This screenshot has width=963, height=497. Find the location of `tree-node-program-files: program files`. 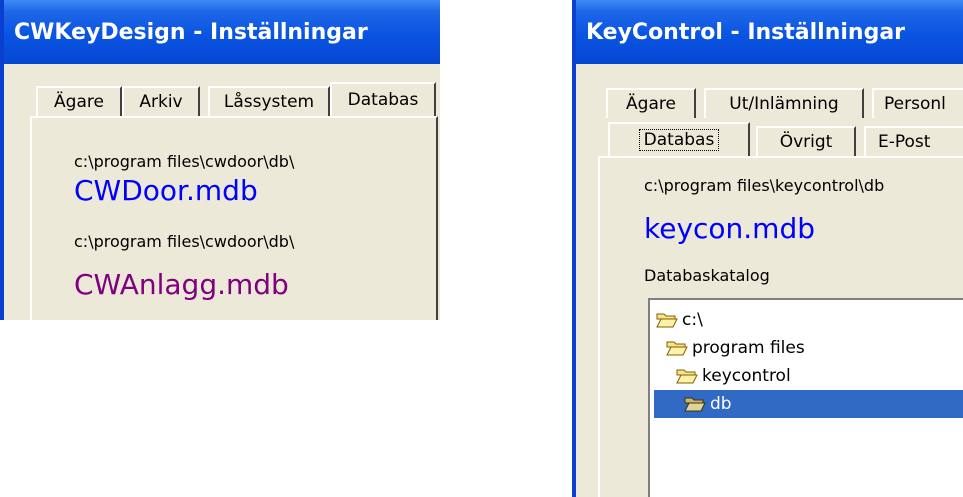

tree-node-program-files: program files is located at coordinates (735, 348).